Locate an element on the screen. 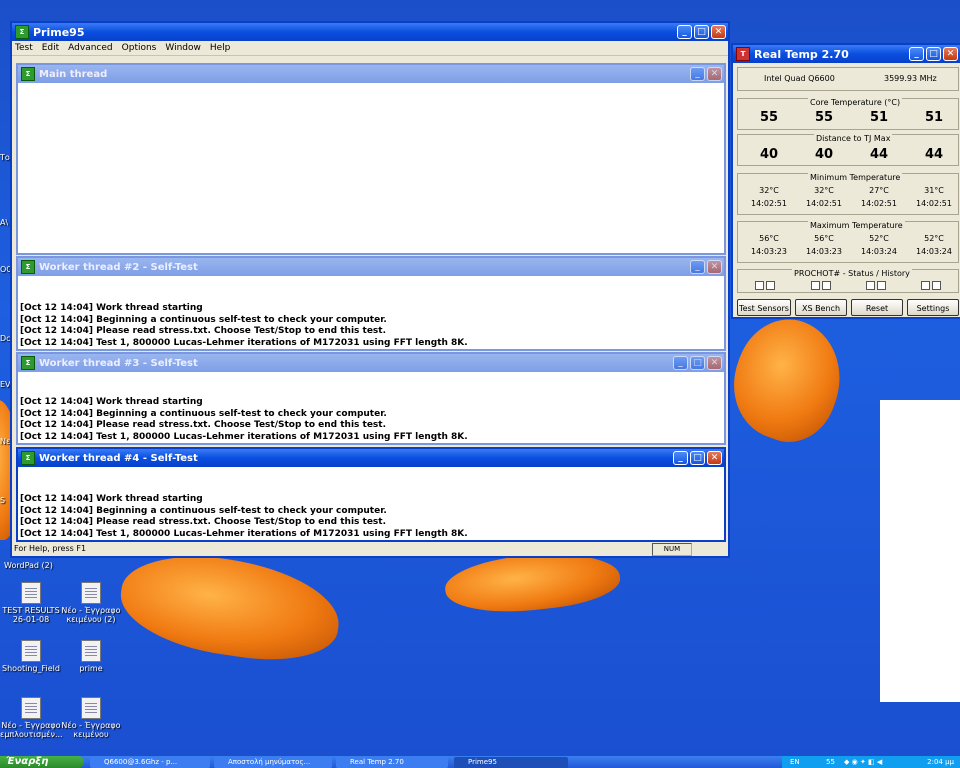 This screenshot has height=768, width=960. clipped-label: Νε is located at coordinates (5, 441).